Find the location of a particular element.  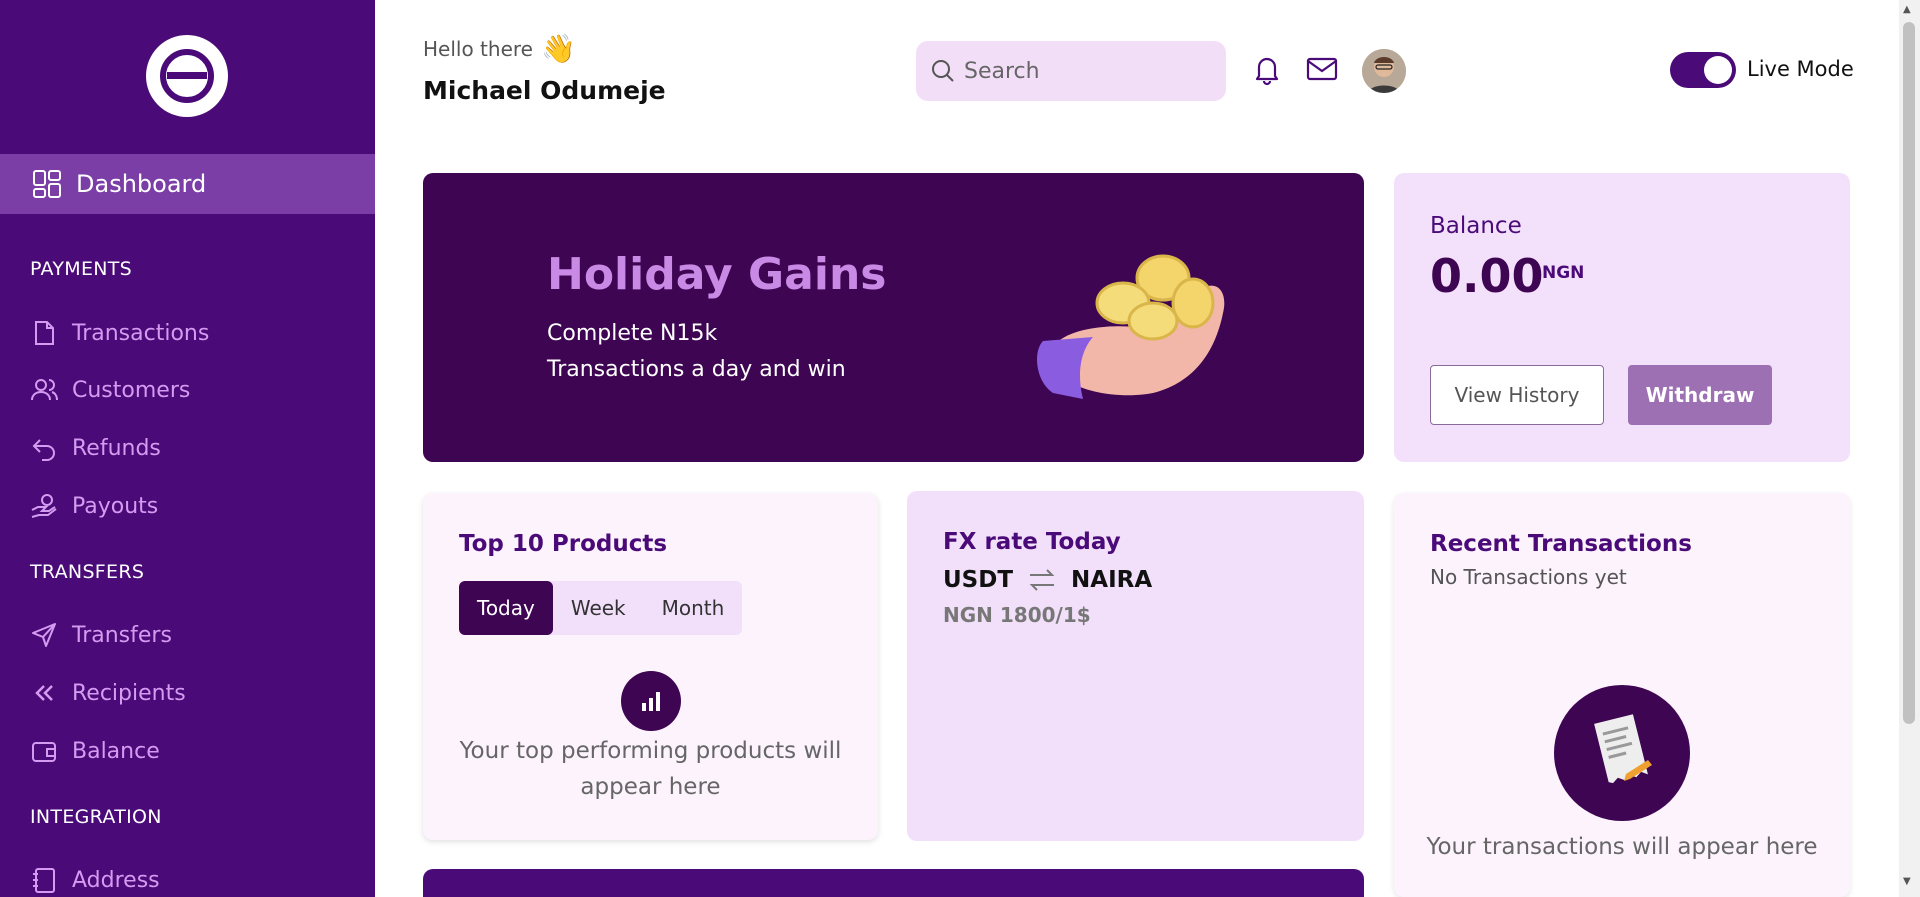

fx-rate-value: NGN 1800/1$ is located at coordinates (1017, 615).